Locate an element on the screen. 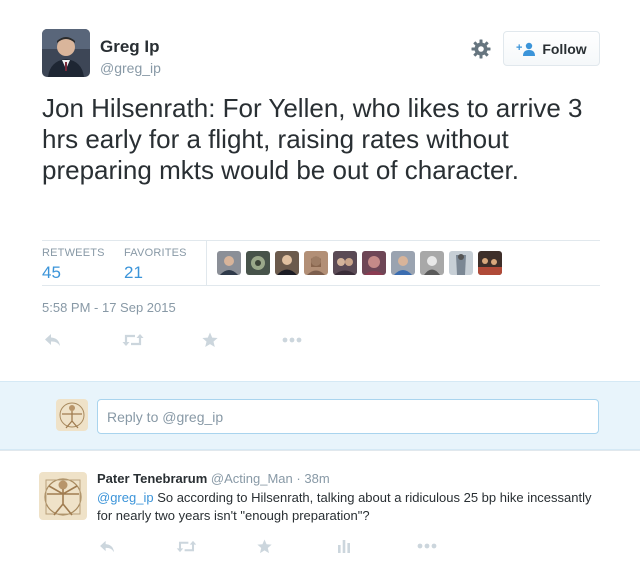 The image size is (640, 566). reply-mention: @greg_ip is located at coordinates (125, 497).